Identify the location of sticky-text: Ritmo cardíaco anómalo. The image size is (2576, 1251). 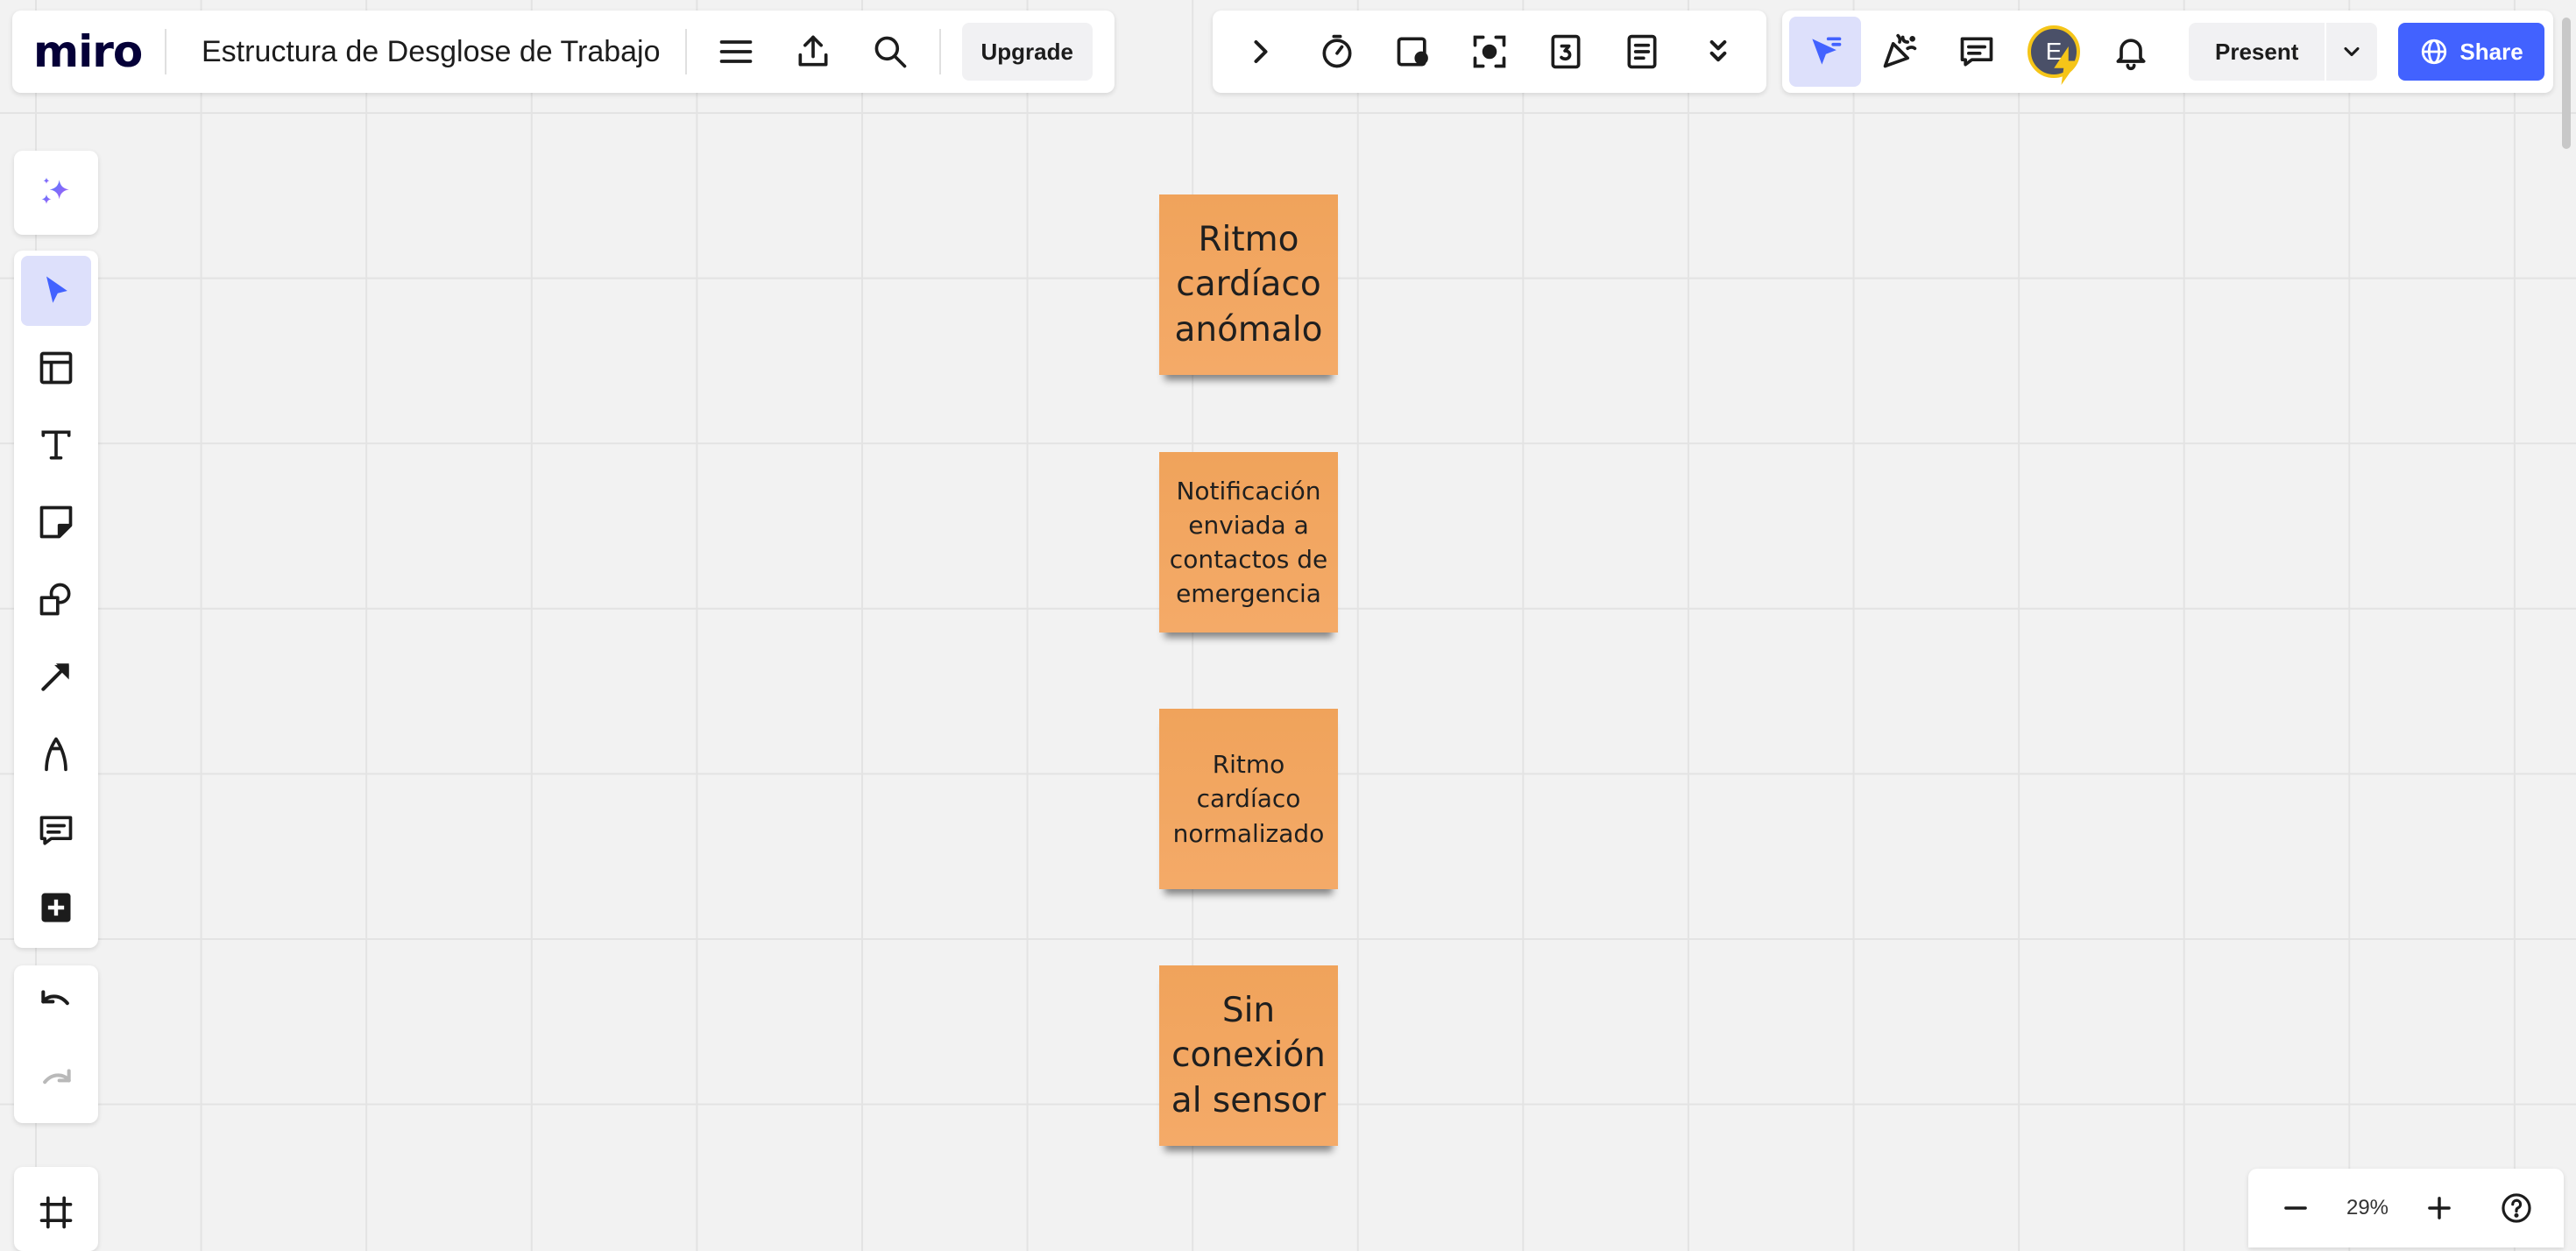
(1248, 284).